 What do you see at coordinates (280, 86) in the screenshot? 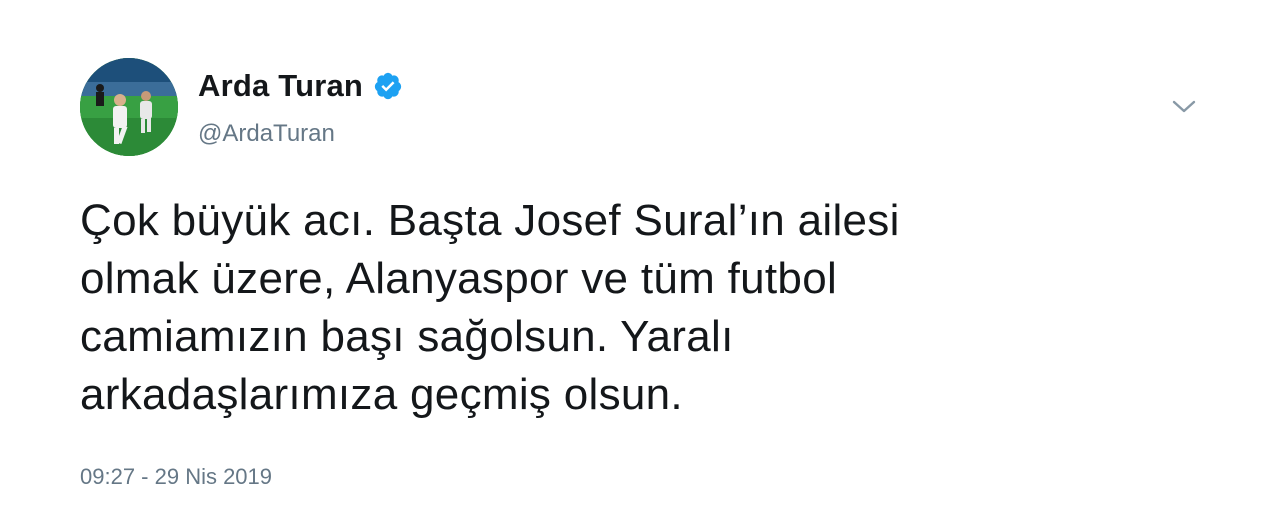
I see `author-display-name: Arda Turan` at bounding box center [280, 86].